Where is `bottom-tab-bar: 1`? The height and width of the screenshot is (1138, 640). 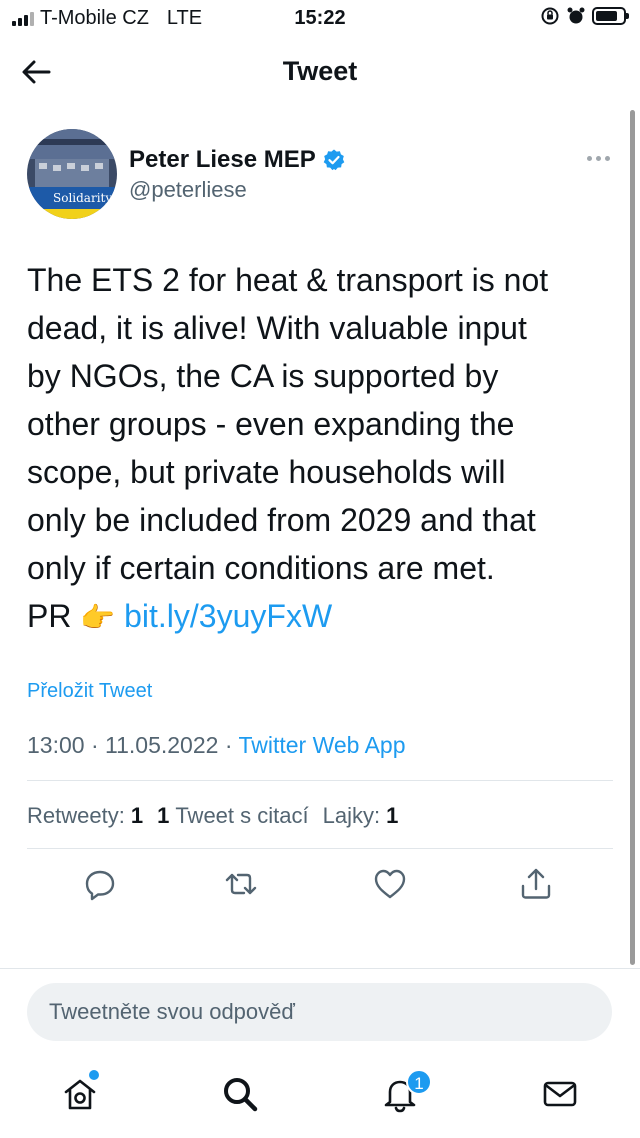 bottom-tab-bar: 1 is located at coordinates (320, 1099).